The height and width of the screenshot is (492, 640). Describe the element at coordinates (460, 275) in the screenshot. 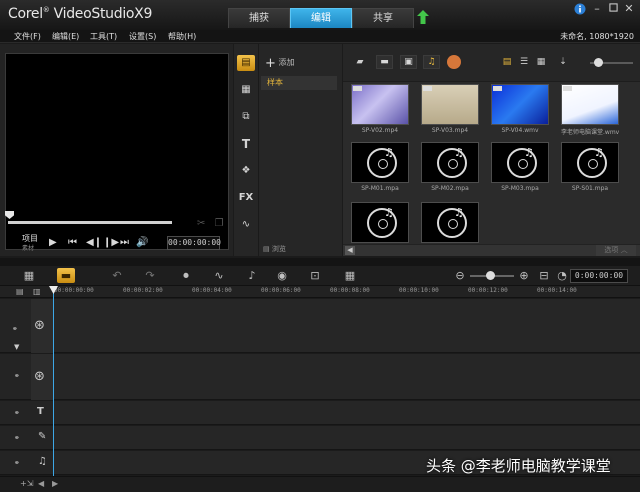

I see `zoom-out-icon: ⊖` at that location.